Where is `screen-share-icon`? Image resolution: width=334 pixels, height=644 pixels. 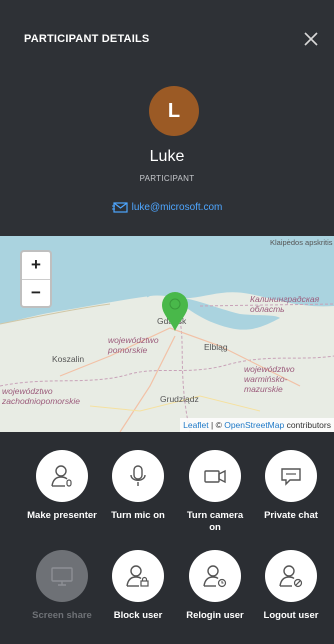 screen-share-icon is located at coordinates (62, 576).